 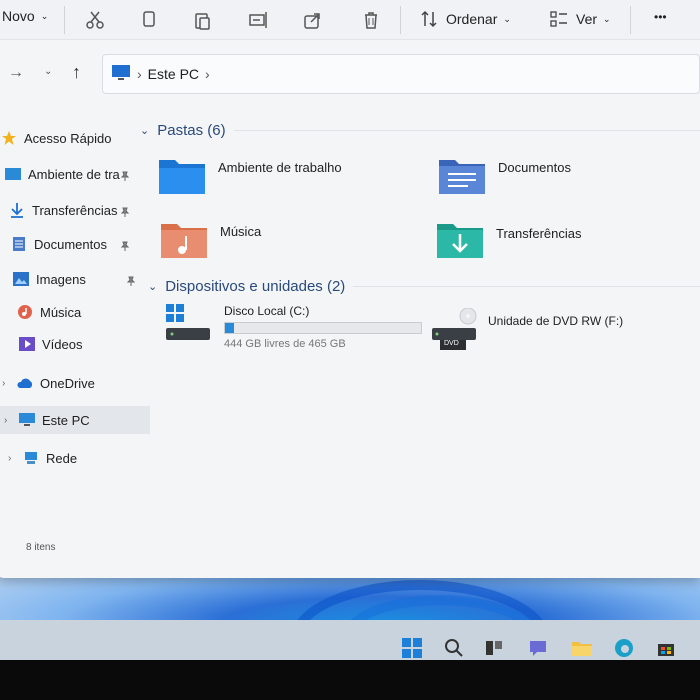 I want to click on devices-section-header: ⌄ Dispositivos e unidades (2), so click(x=424, y=286).